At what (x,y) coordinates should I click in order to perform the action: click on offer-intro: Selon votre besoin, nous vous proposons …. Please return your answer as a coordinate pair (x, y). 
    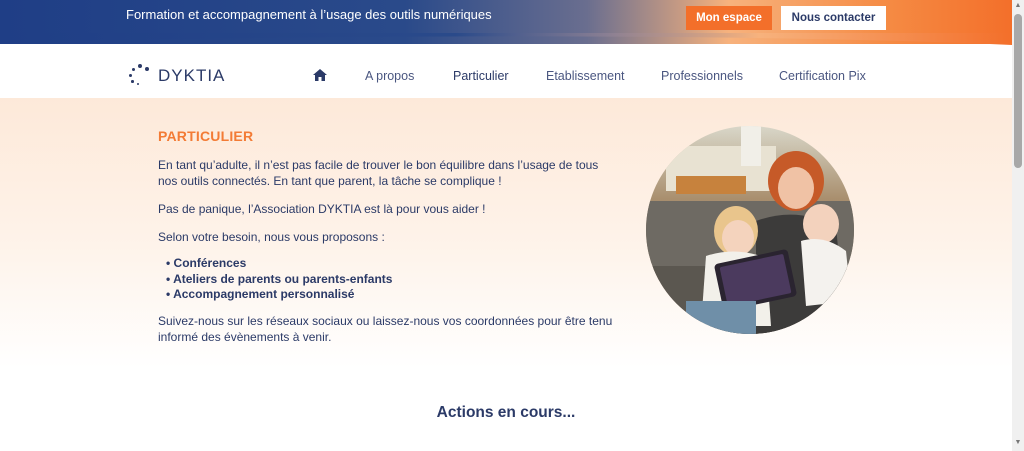
    Looking at the image, I should click on (271, 237).